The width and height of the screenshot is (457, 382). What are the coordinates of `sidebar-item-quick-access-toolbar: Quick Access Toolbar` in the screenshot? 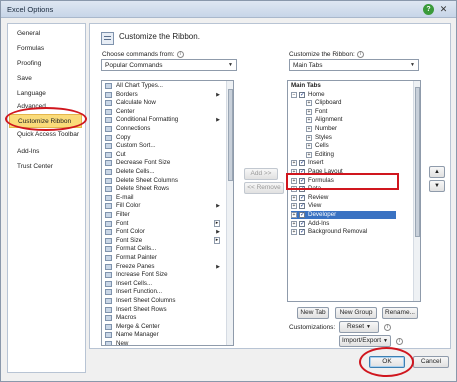 It's located at (48, 134).